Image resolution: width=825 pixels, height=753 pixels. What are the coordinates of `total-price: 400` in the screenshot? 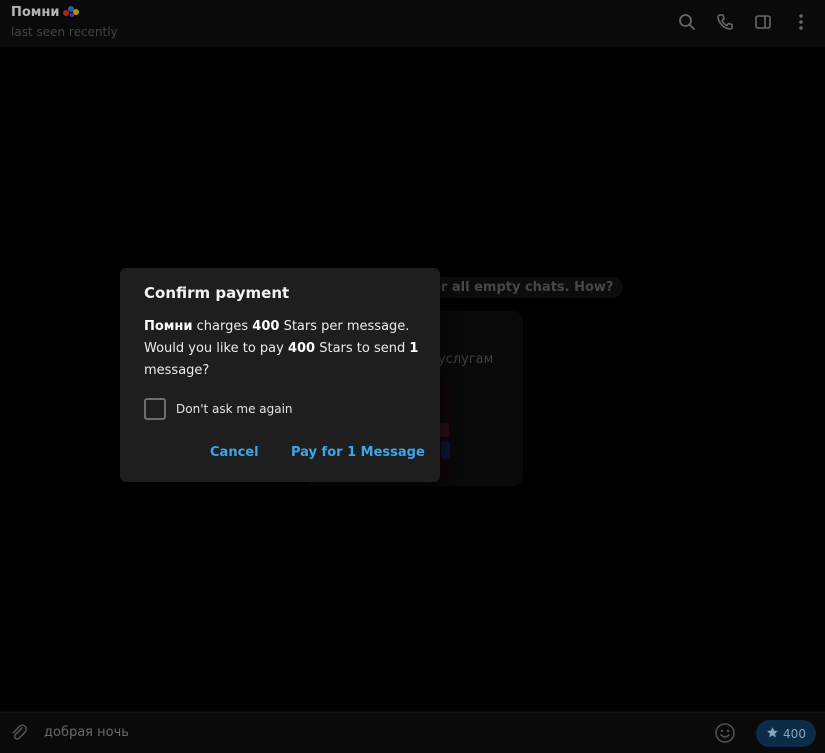 It's located at (301, 348).